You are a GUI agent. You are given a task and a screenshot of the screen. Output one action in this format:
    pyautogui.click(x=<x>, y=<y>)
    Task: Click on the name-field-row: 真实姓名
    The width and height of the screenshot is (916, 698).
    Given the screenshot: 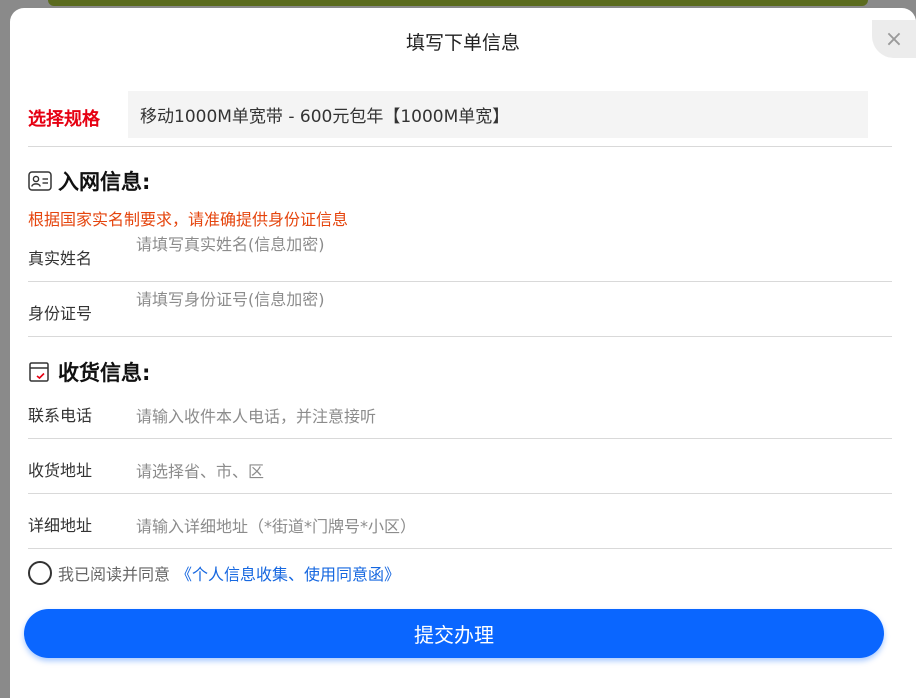 What is the action you would take?
    pyautogui.click(x=460, y=254)
    